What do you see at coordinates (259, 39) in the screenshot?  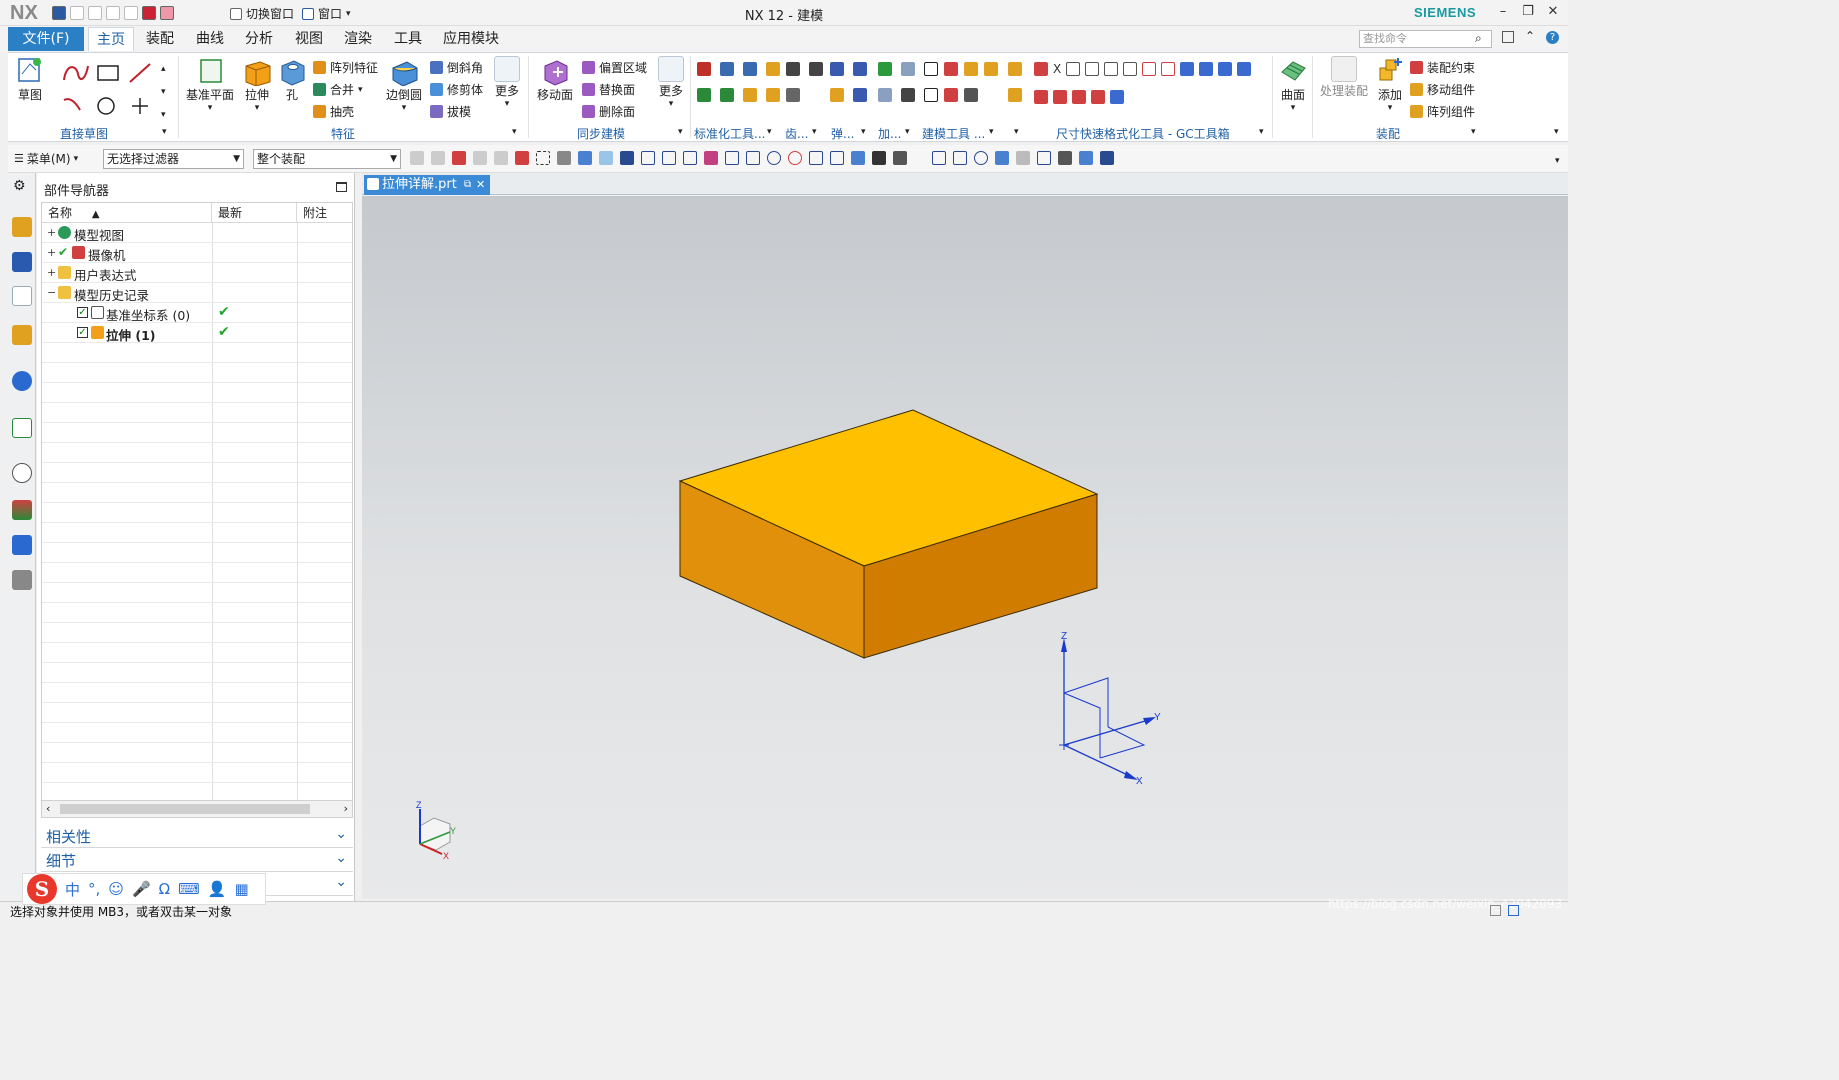 I see `tab-analysis: 分析` at bounding box center [259, 39].